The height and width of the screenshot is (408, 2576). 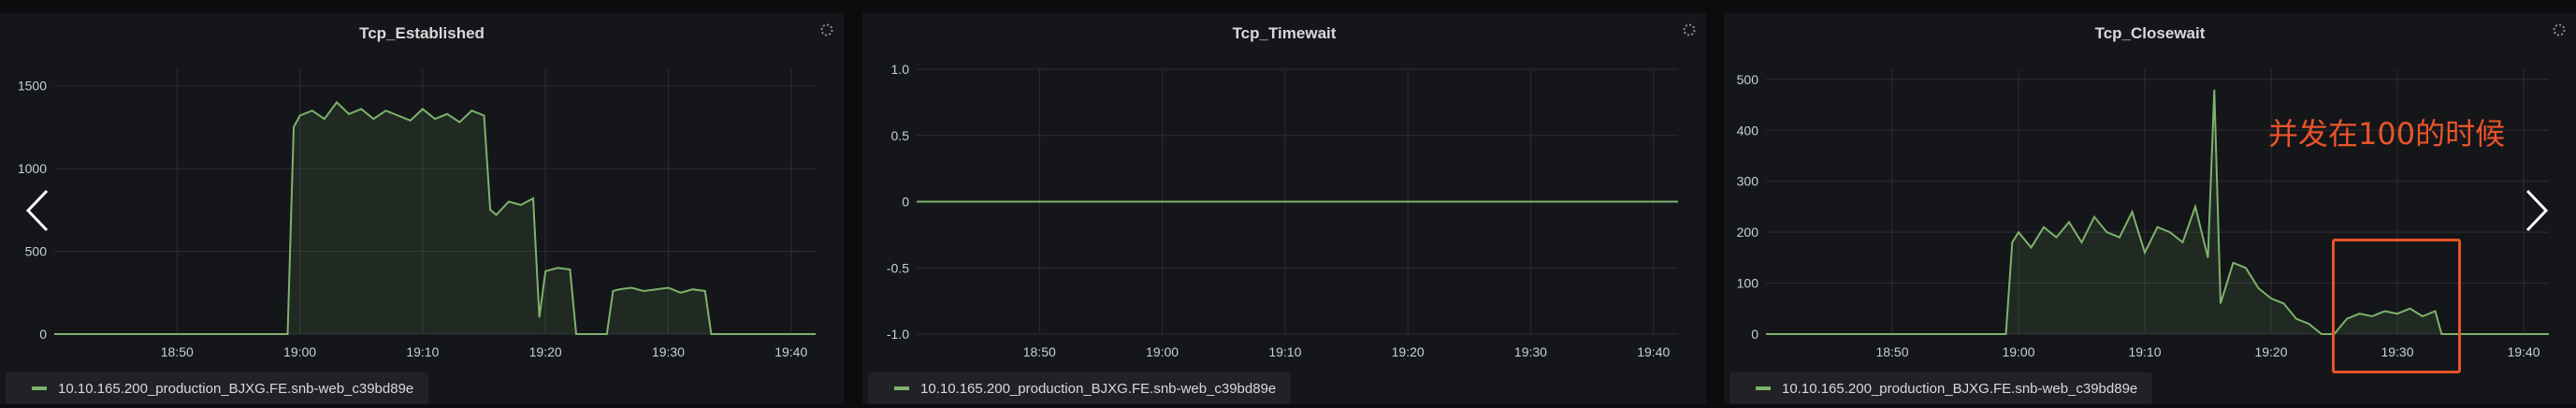 I want to click on y-tick-label: 1500, so click(x=32, y=86).